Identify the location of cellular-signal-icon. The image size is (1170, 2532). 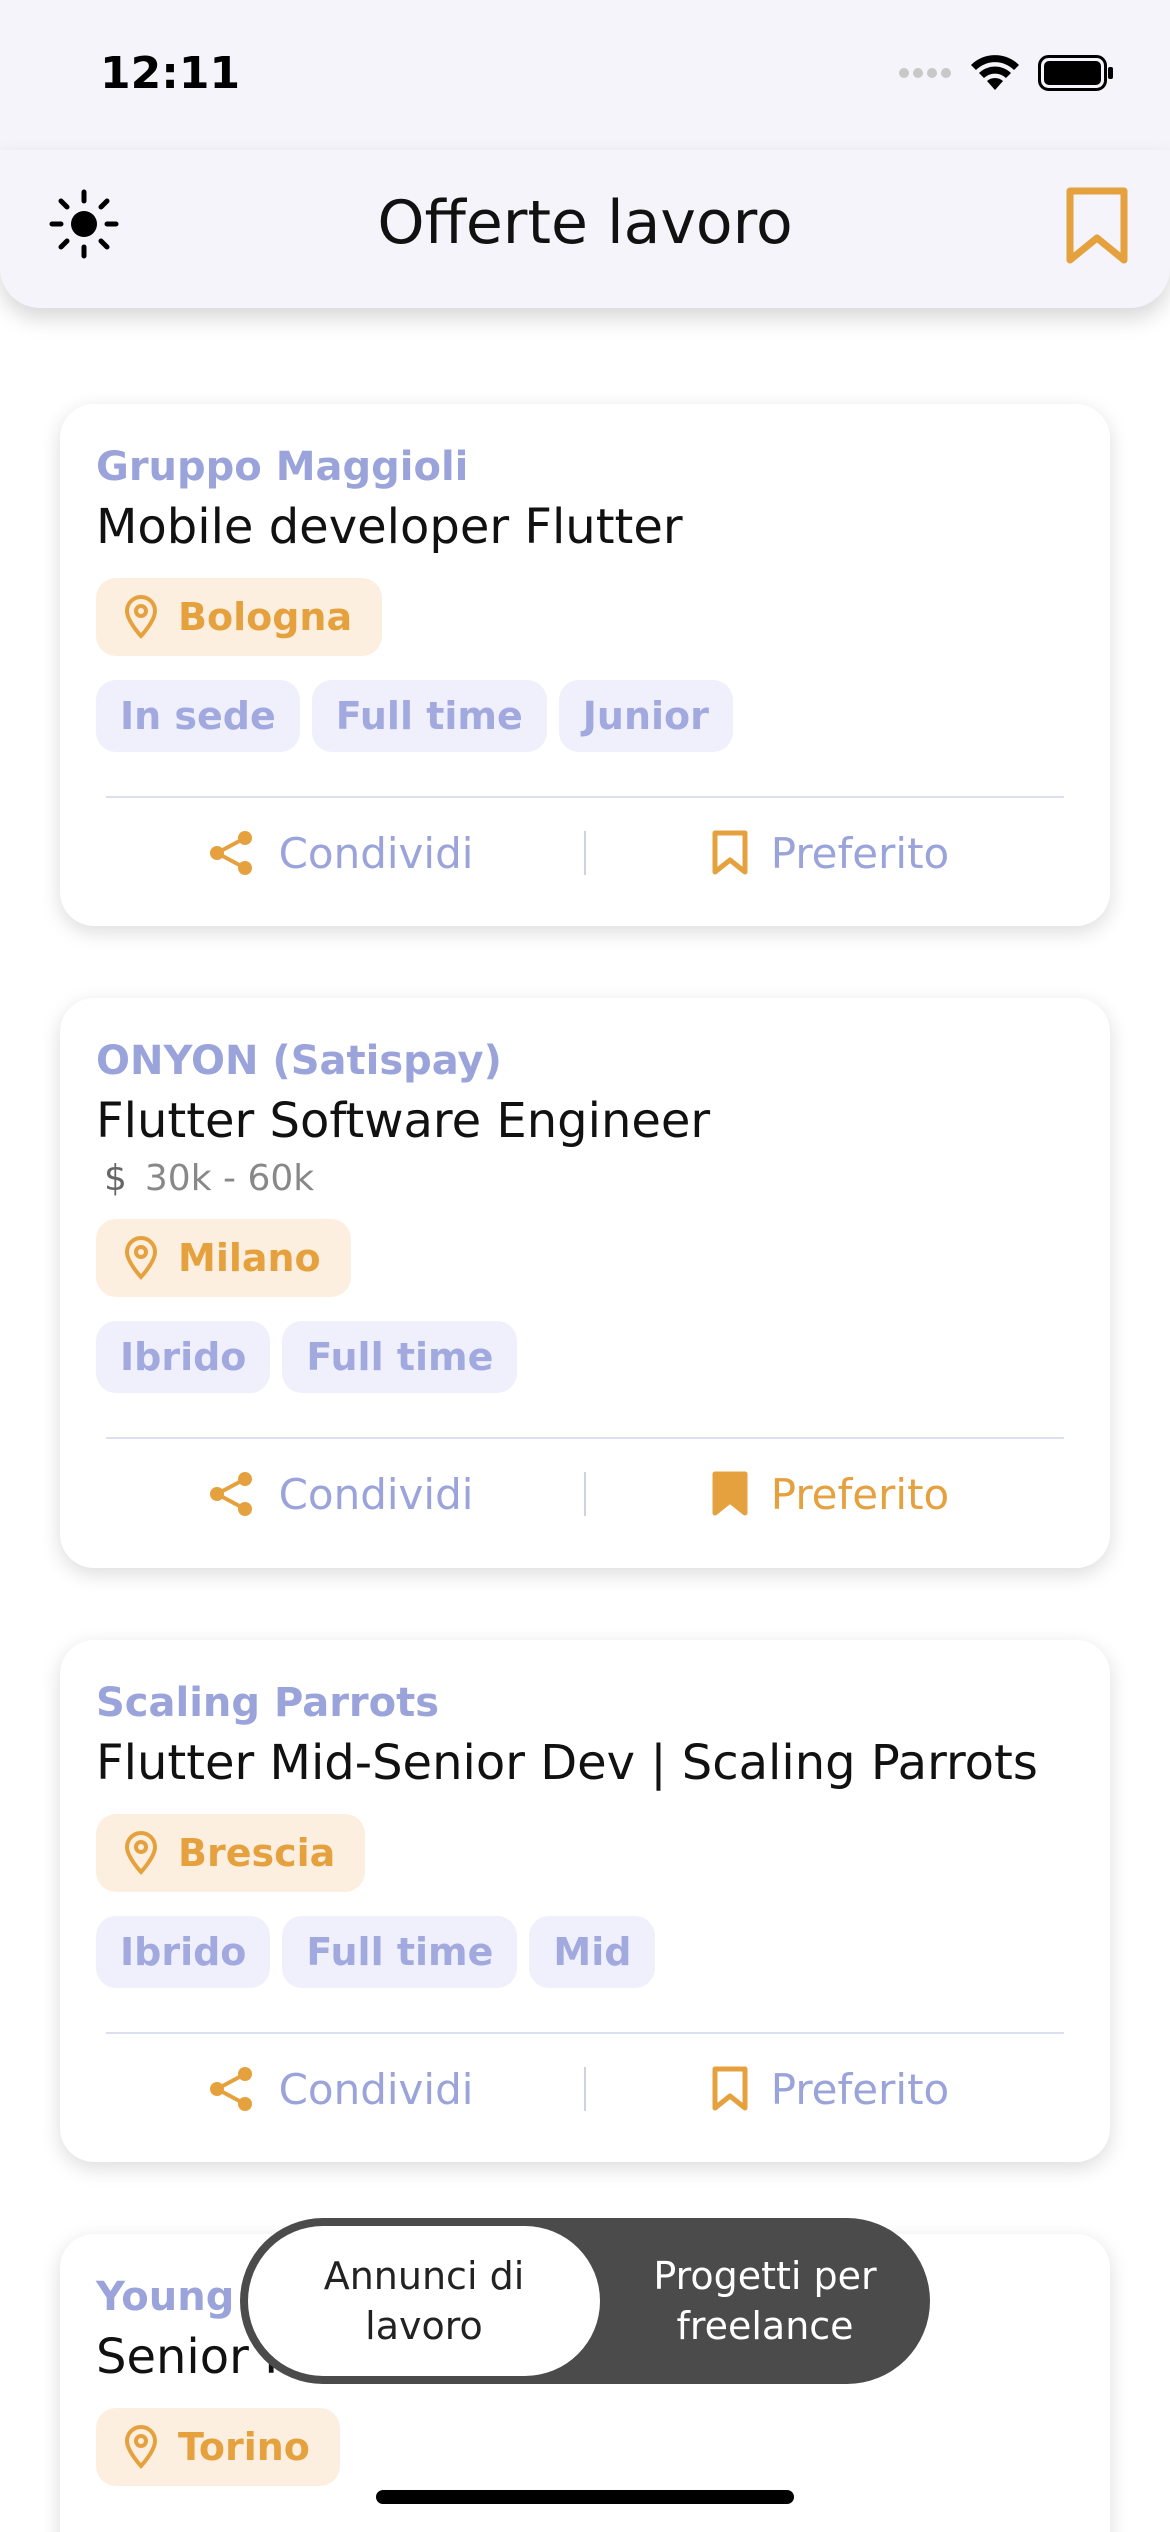
(925, 73).